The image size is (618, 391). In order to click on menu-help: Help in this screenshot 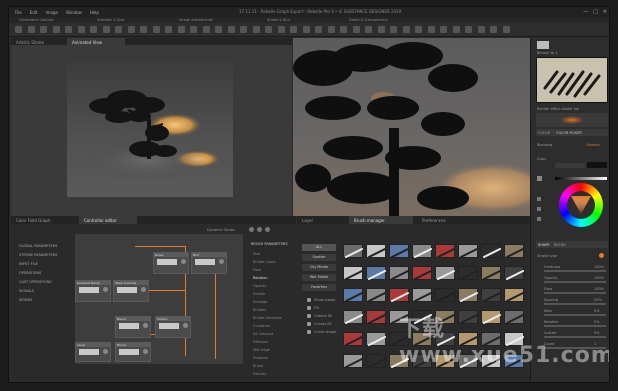, I will do `click(94, 12)`.